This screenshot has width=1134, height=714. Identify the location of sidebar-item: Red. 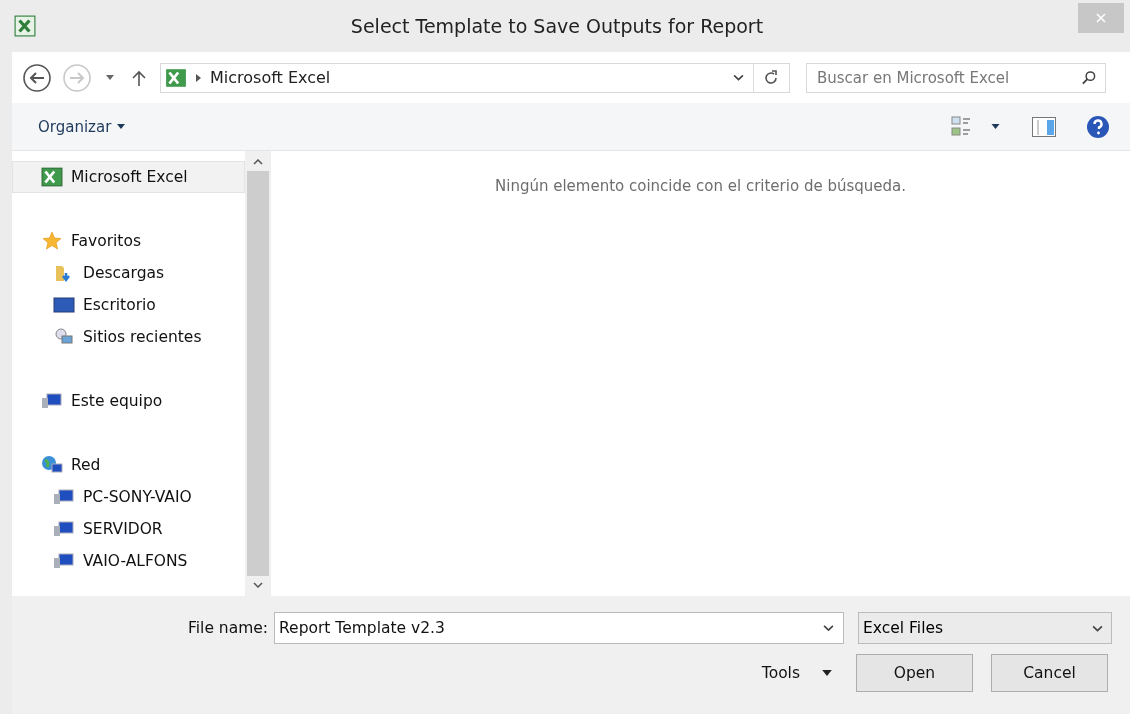
(128, 465).